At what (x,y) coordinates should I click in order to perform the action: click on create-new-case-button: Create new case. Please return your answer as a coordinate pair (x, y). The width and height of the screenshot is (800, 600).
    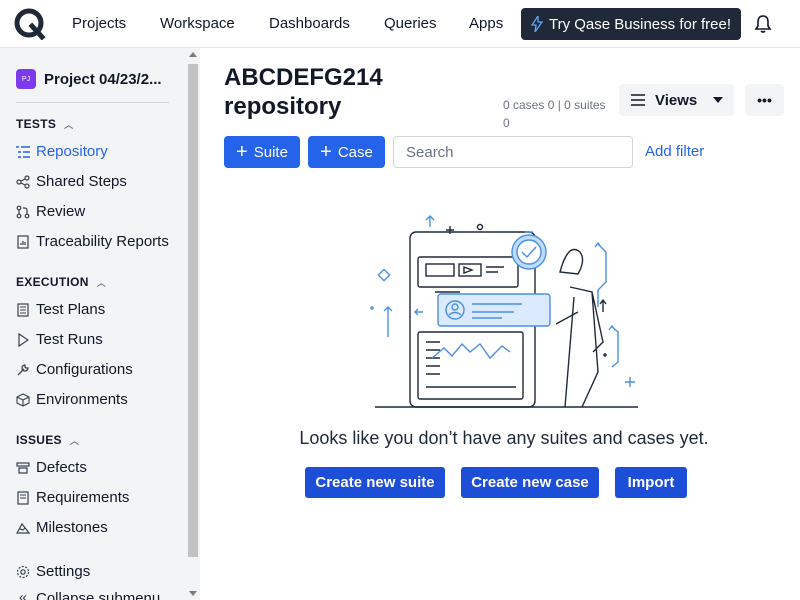
    Looking at the image, I should click on (530, 482).